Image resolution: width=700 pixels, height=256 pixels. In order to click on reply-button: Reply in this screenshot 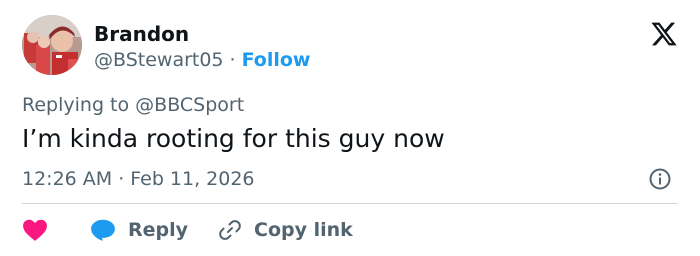, I will do `click(139, 230)`.